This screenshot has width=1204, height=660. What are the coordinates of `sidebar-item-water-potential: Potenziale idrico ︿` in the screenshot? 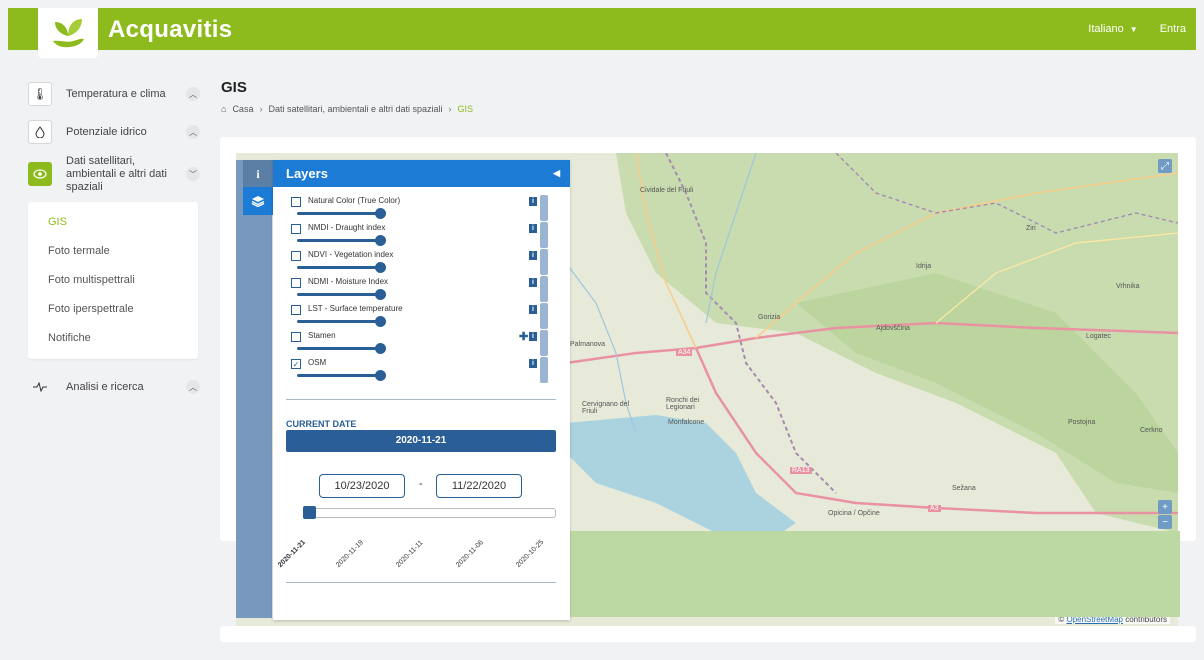 It's located at (114, 132).